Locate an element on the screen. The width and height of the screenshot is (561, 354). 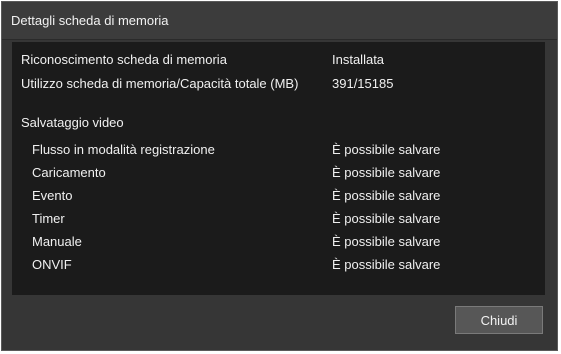
recognition-value: Installata is located at coordinates (358, 59).